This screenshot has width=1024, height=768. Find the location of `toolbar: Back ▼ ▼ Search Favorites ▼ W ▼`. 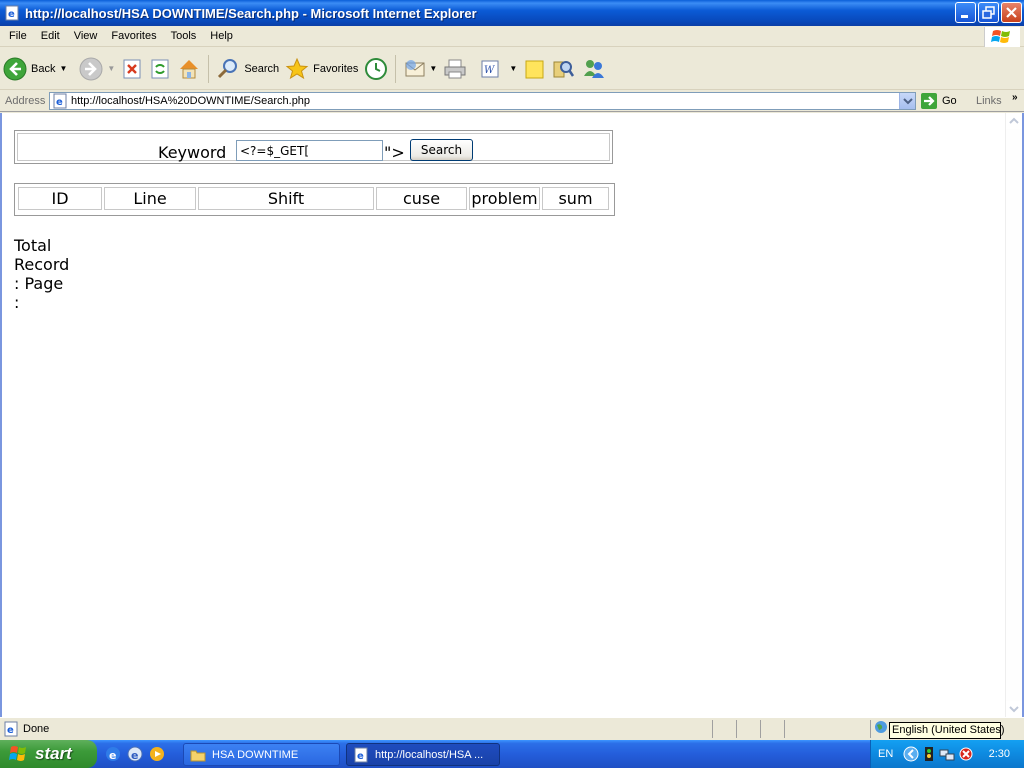

toolbar: Back ▼ ▼ Search Favorites ▼ W ▼ is located at coordinates (512, 69).